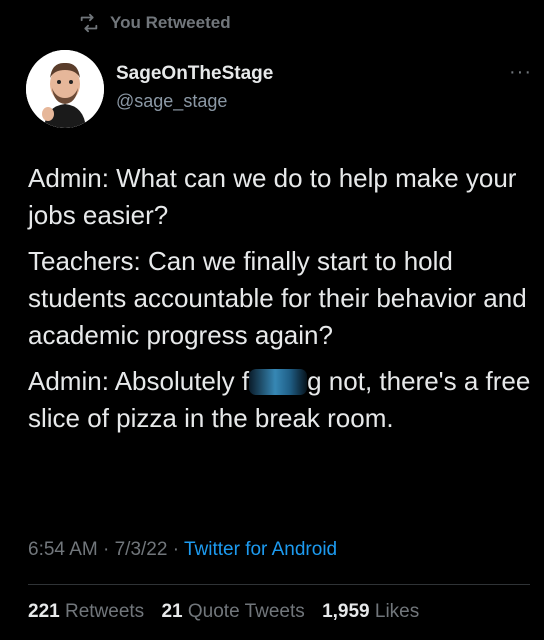  Describe the element at coordinates (104, 611) in the screenshot. I see `retweets-label: Retweets` at that location.